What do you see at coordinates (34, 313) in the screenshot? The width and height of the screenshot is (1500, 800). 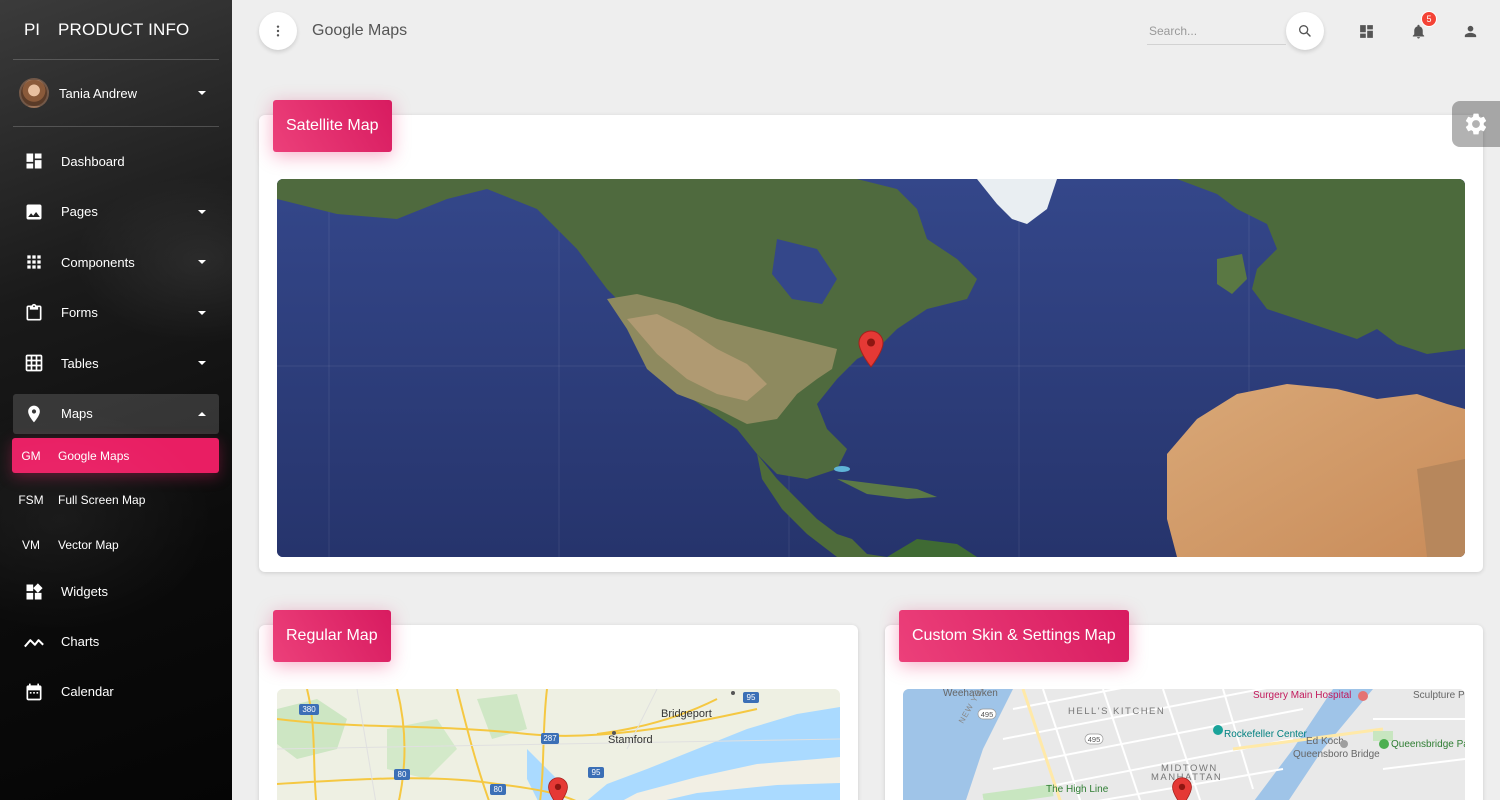 I see `clipboard-icon` at bounding box center [34, 313].